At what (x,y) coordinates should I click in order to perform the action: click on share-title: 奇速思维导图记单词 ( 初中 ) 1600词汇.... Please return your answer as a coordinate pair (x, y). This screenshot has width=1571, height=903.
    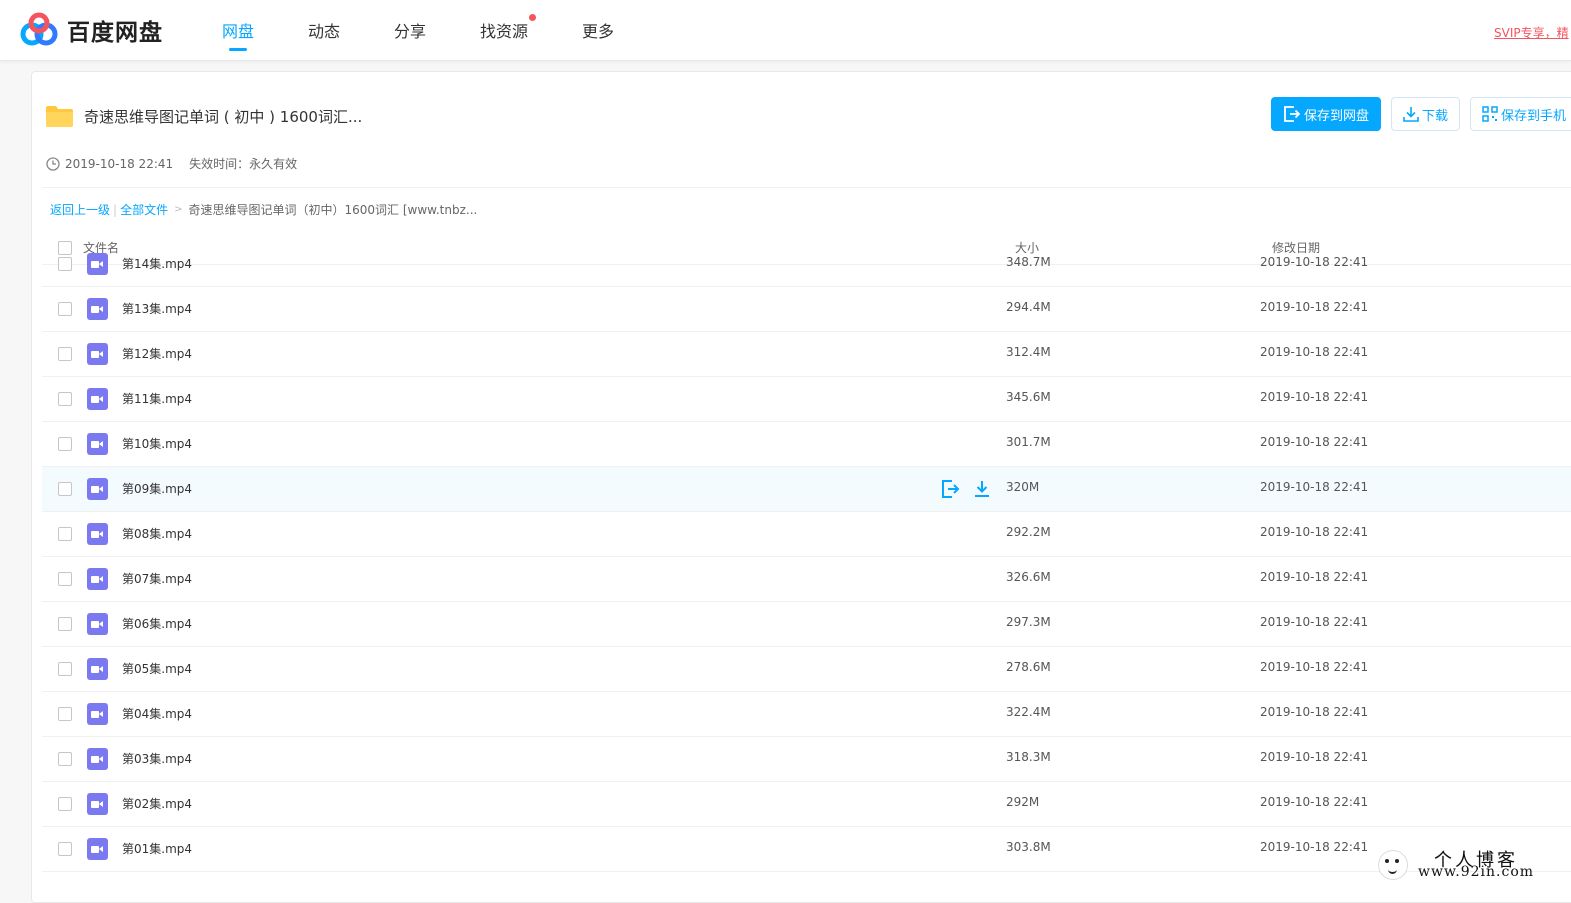
    Looking at the image, I should click on (223, 117).